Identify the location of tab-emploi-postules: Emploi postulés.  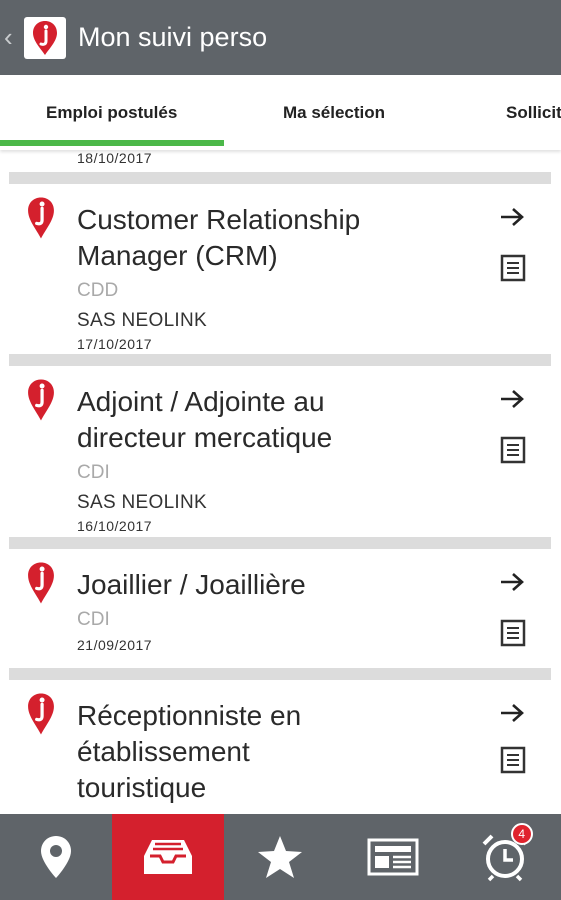
(111, 112).